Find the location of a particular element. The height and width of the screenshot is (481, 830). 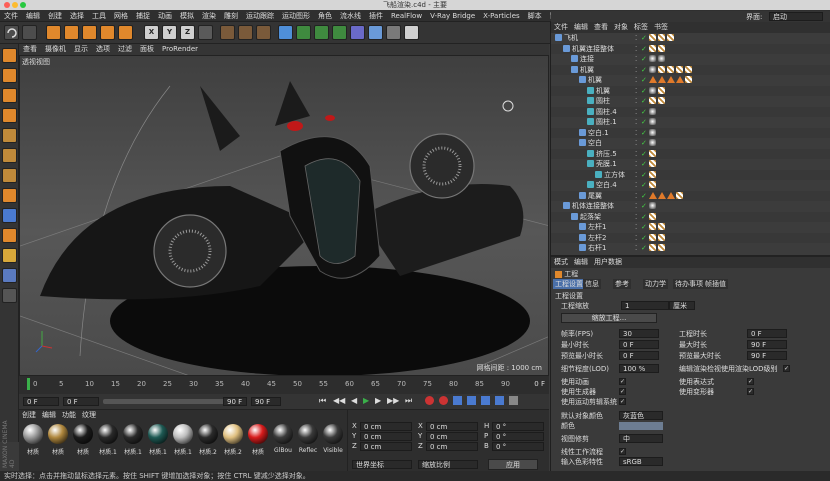

lock-workplane-icon is located at coordinates (9, 255).